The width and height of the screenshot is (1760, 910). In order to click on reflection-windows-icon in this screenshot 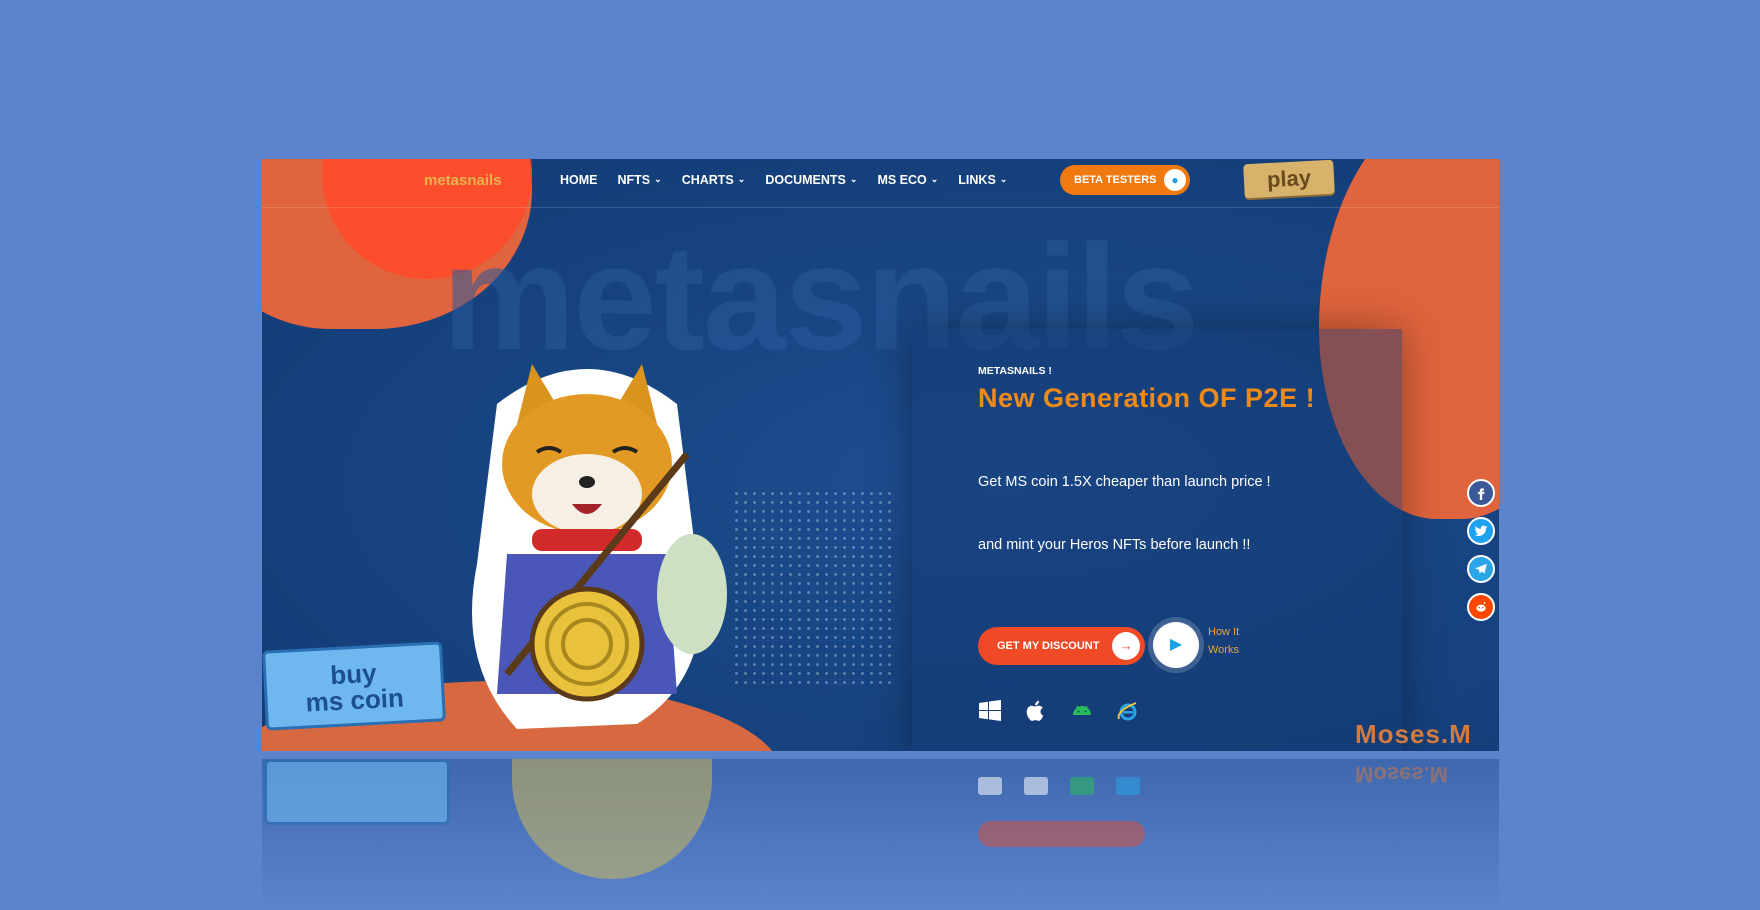, I will do `click(990, 786)`.